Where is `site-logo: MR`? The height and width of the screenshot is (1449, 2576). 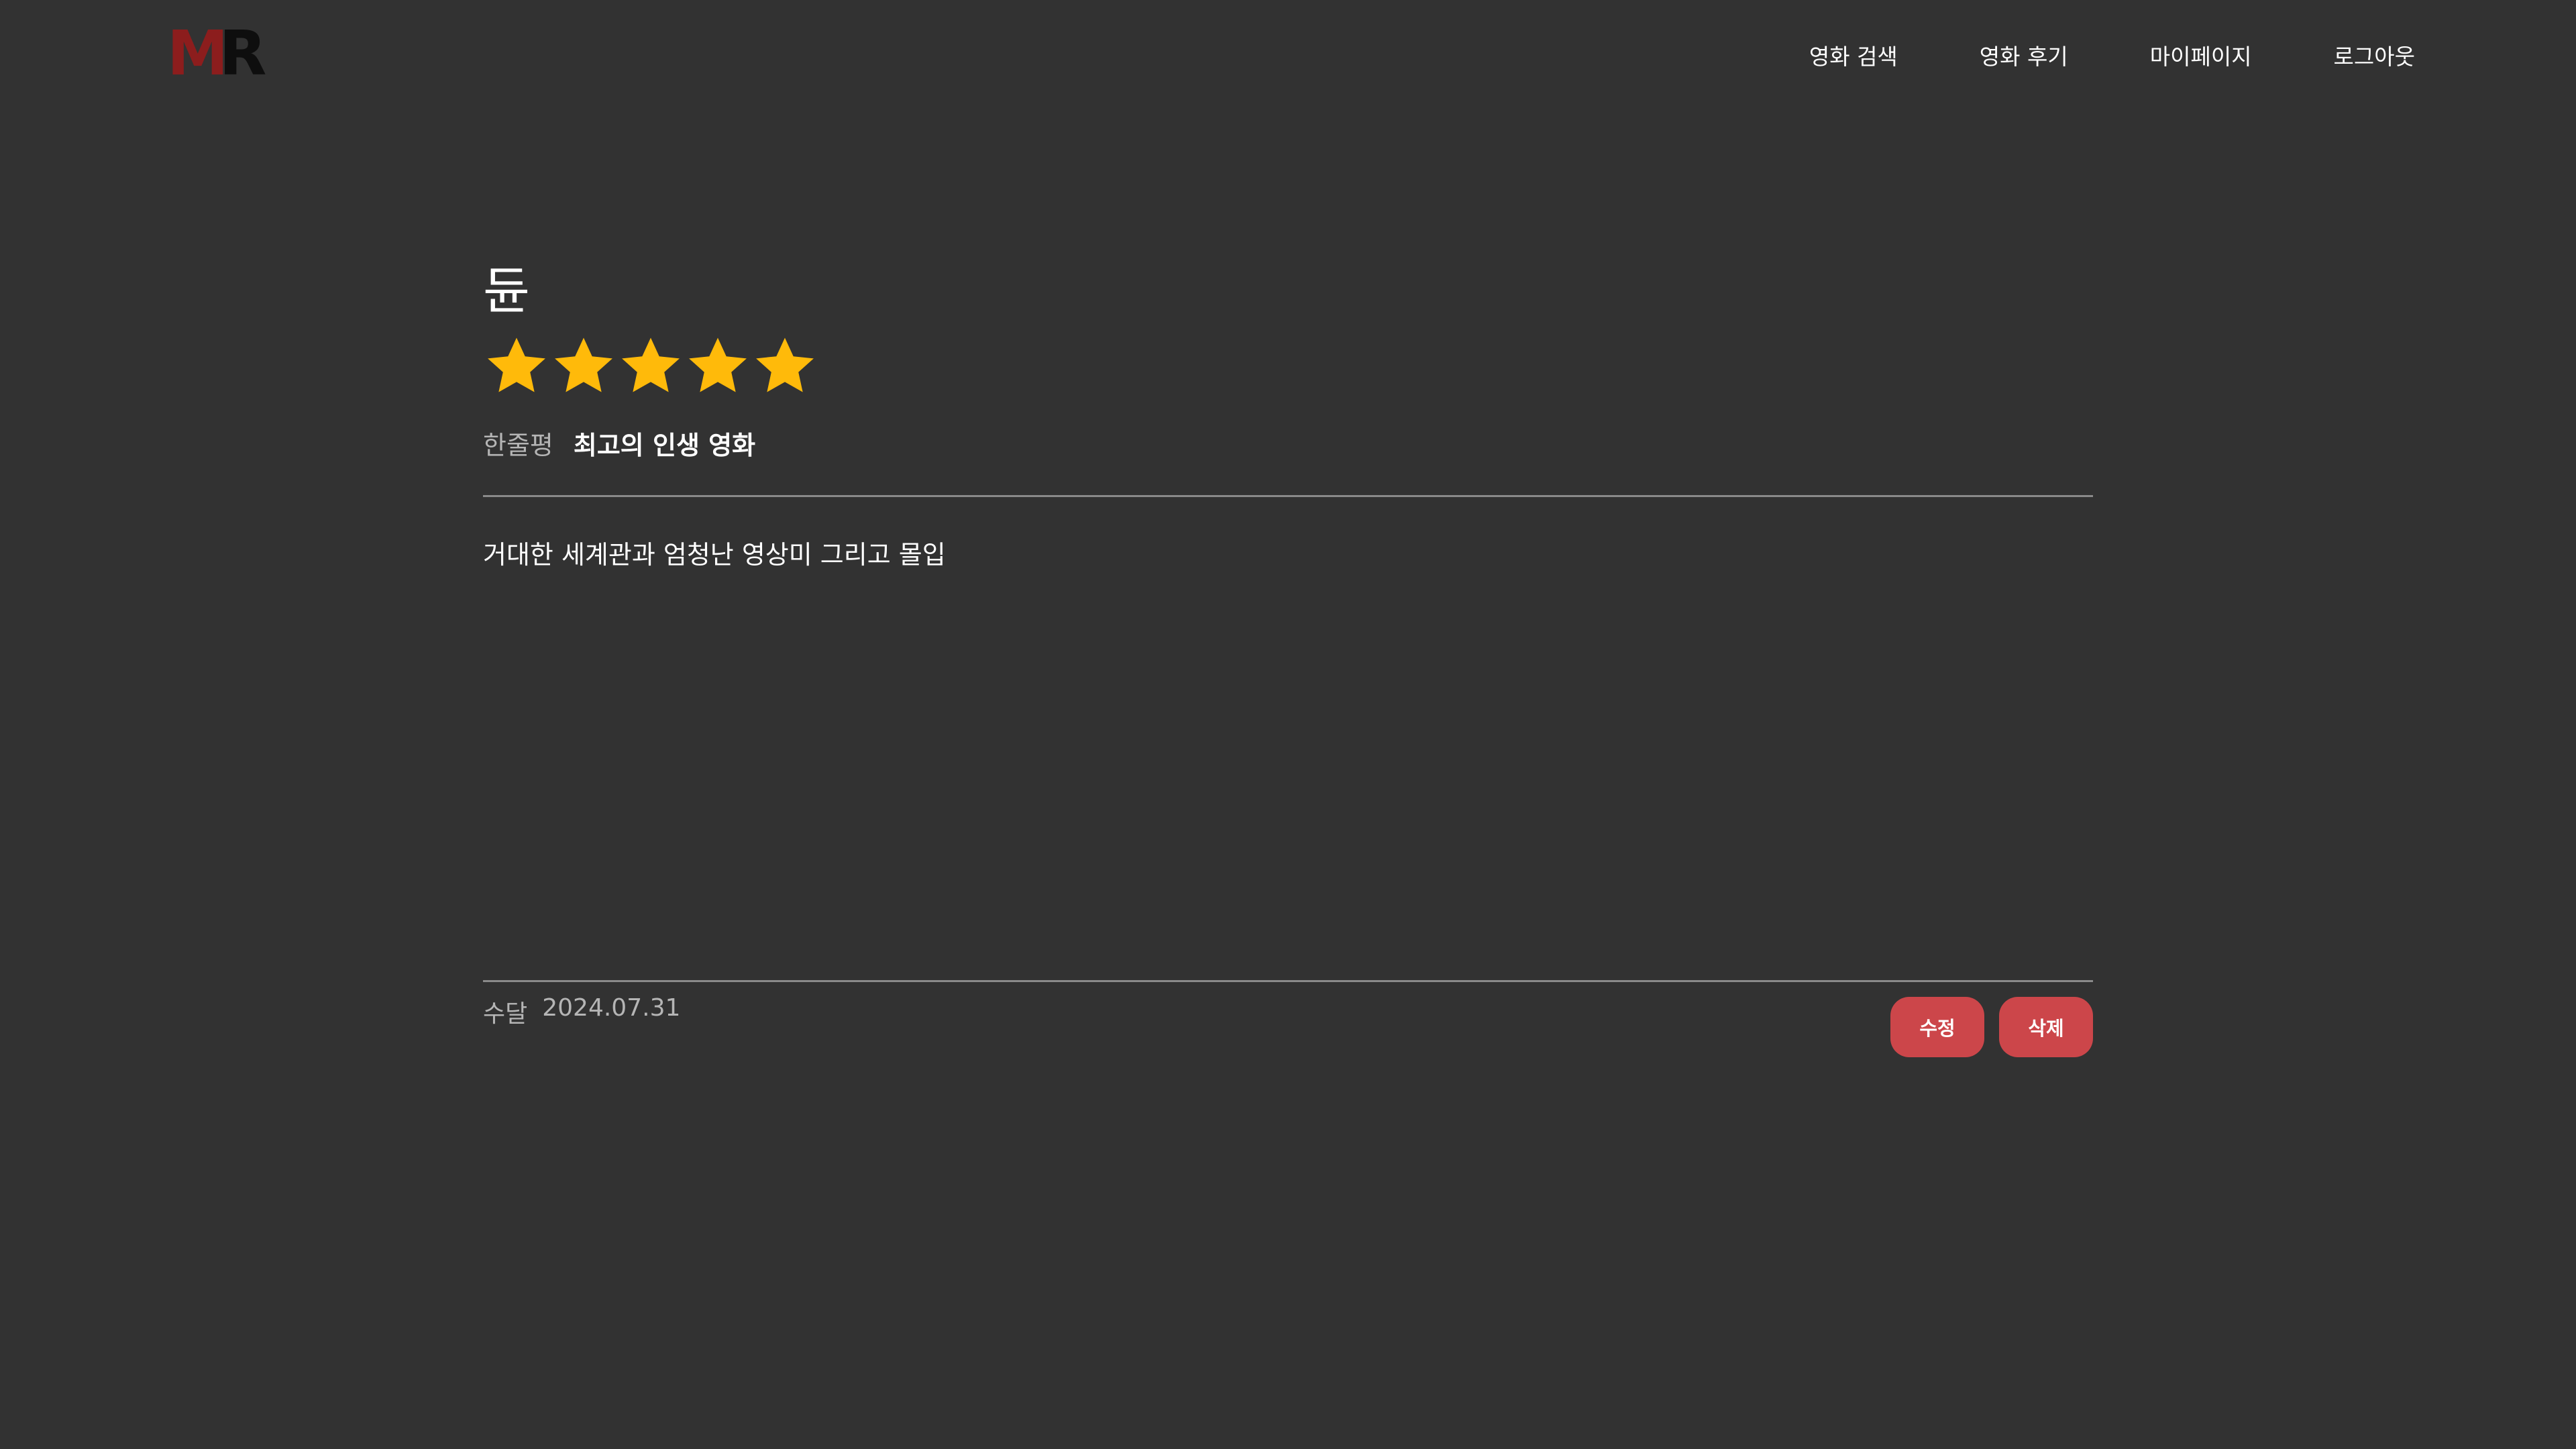 site-logo: MR is located at coordinates (216, 54).